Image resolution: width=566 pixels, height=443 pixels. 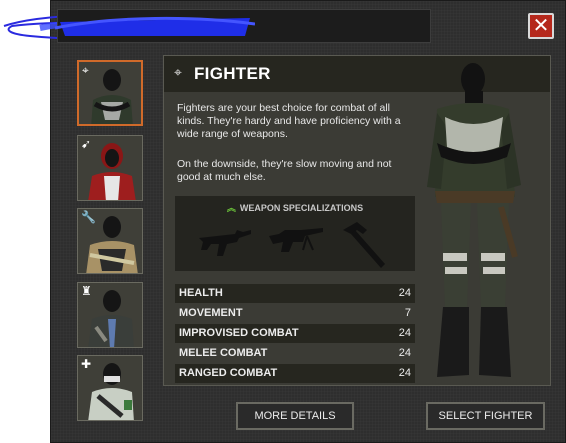 I want to click on sidebar-item-scavenger: ♜, so click(x=110, y=315).